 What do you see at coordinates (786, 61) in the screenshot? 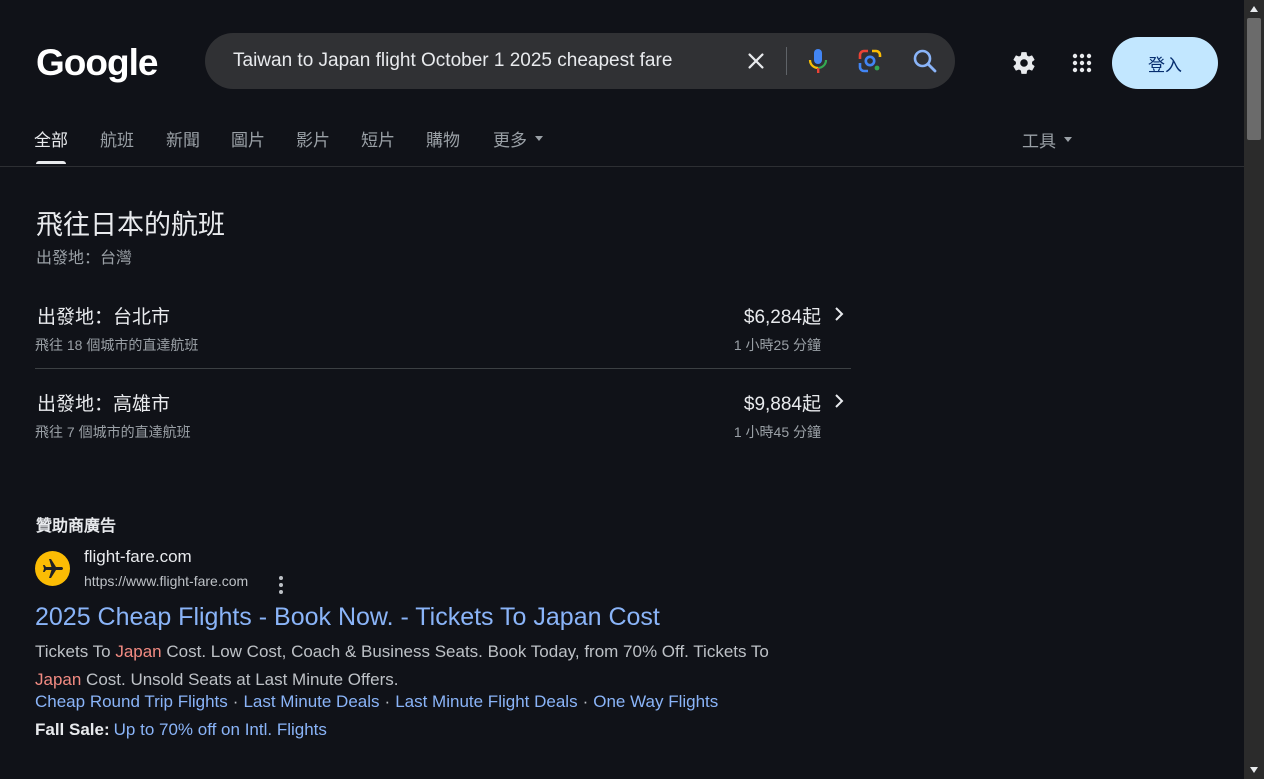
I see `search-divider` at bounding box center [786, 61].